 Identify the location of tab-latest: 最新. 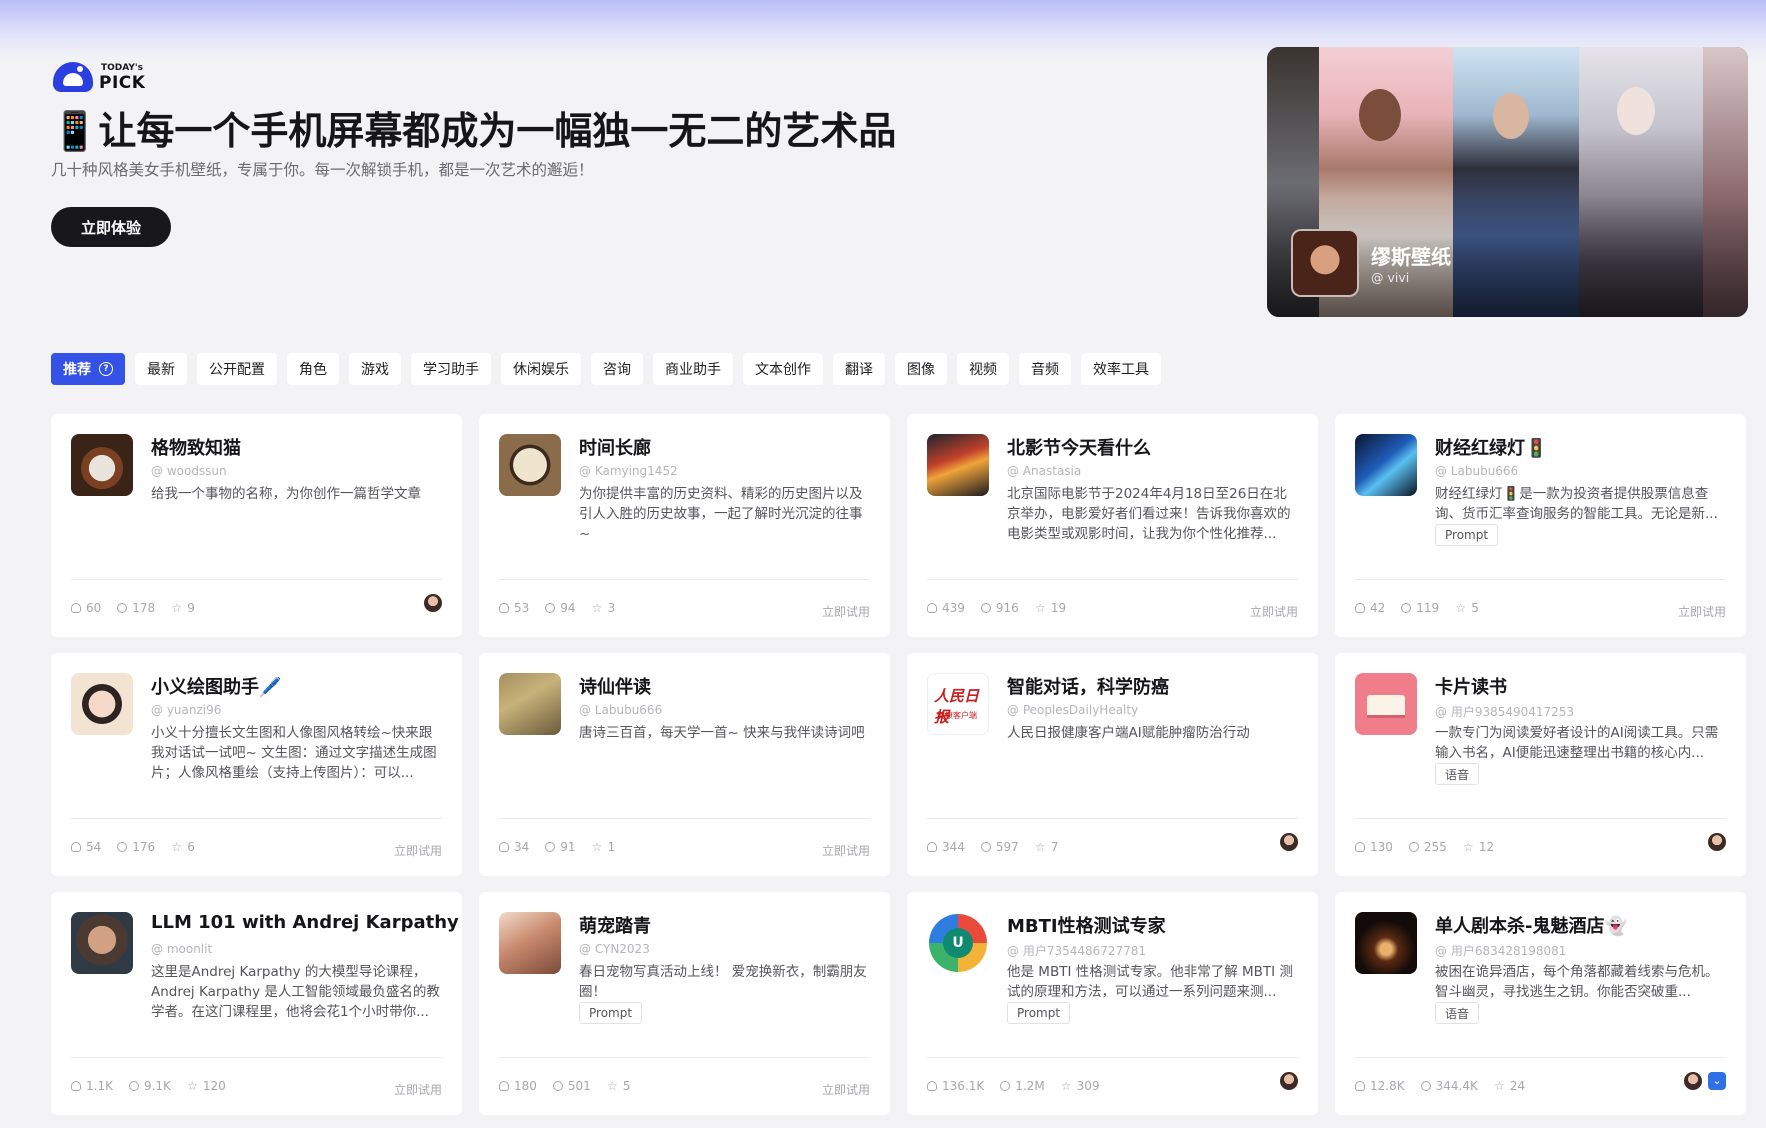
(161, 369).